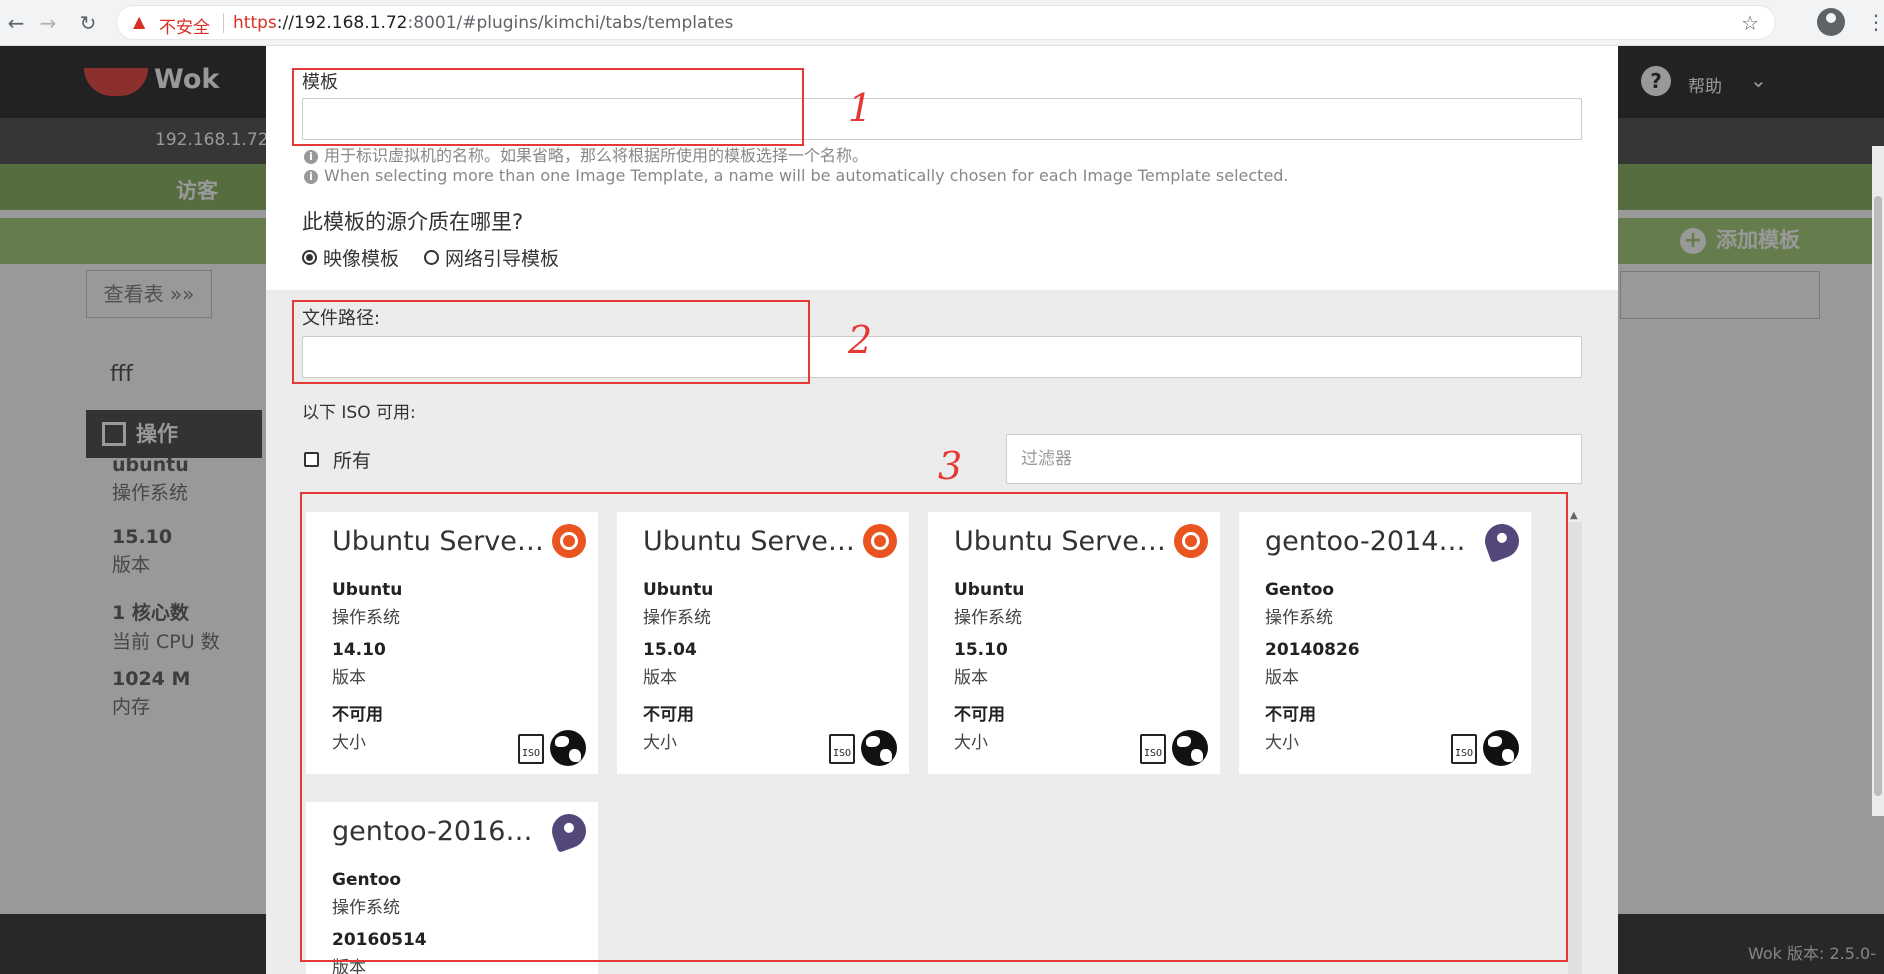  I want to click on select-all-checkbox: 所有, so click(337, 459).